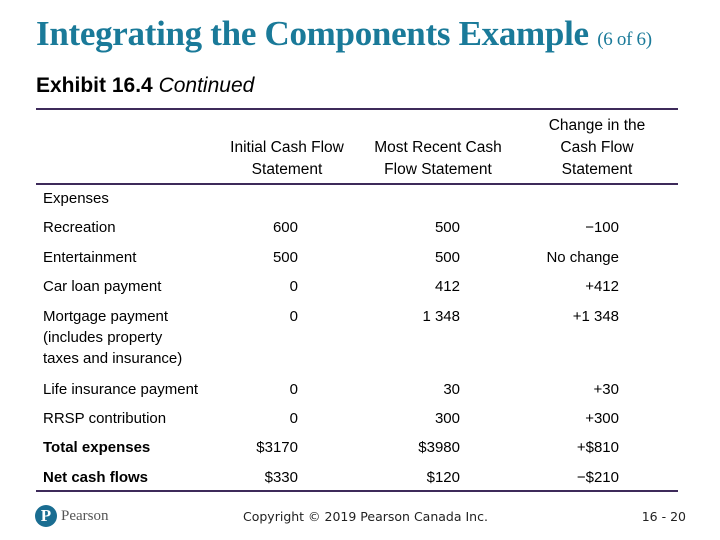  I want to click on header-initial: Initial Cash Flow Statement, so click(287, 159).